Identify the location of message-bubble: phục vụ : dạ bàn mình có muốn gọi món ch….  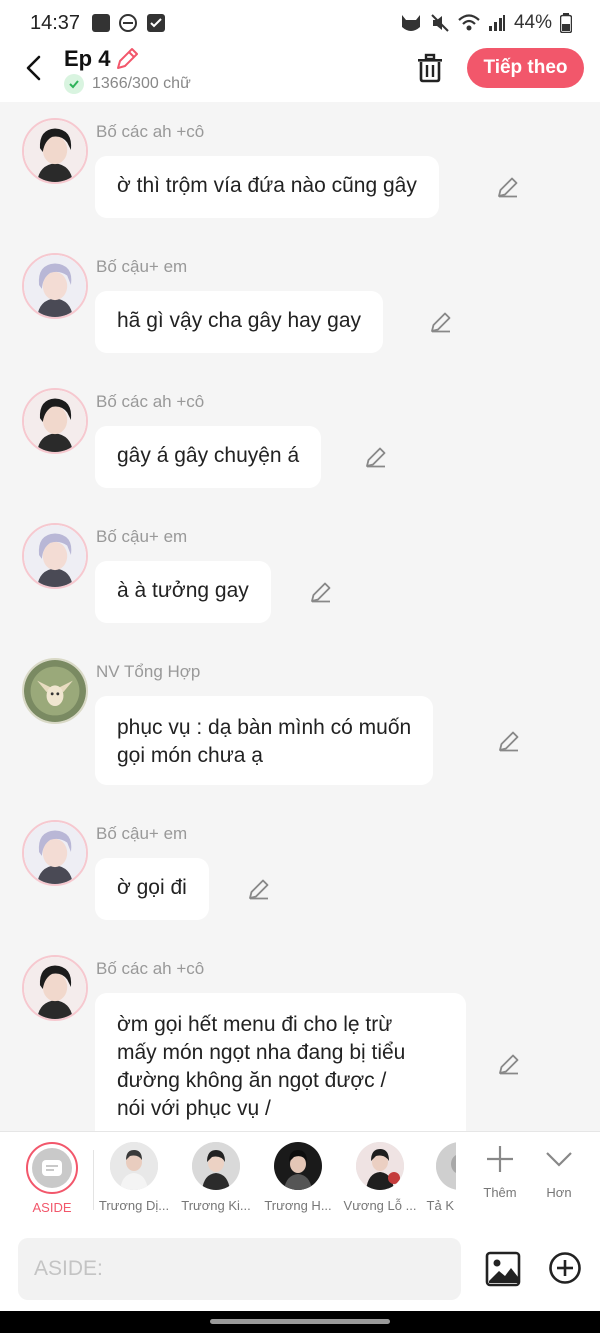
(264, 740).